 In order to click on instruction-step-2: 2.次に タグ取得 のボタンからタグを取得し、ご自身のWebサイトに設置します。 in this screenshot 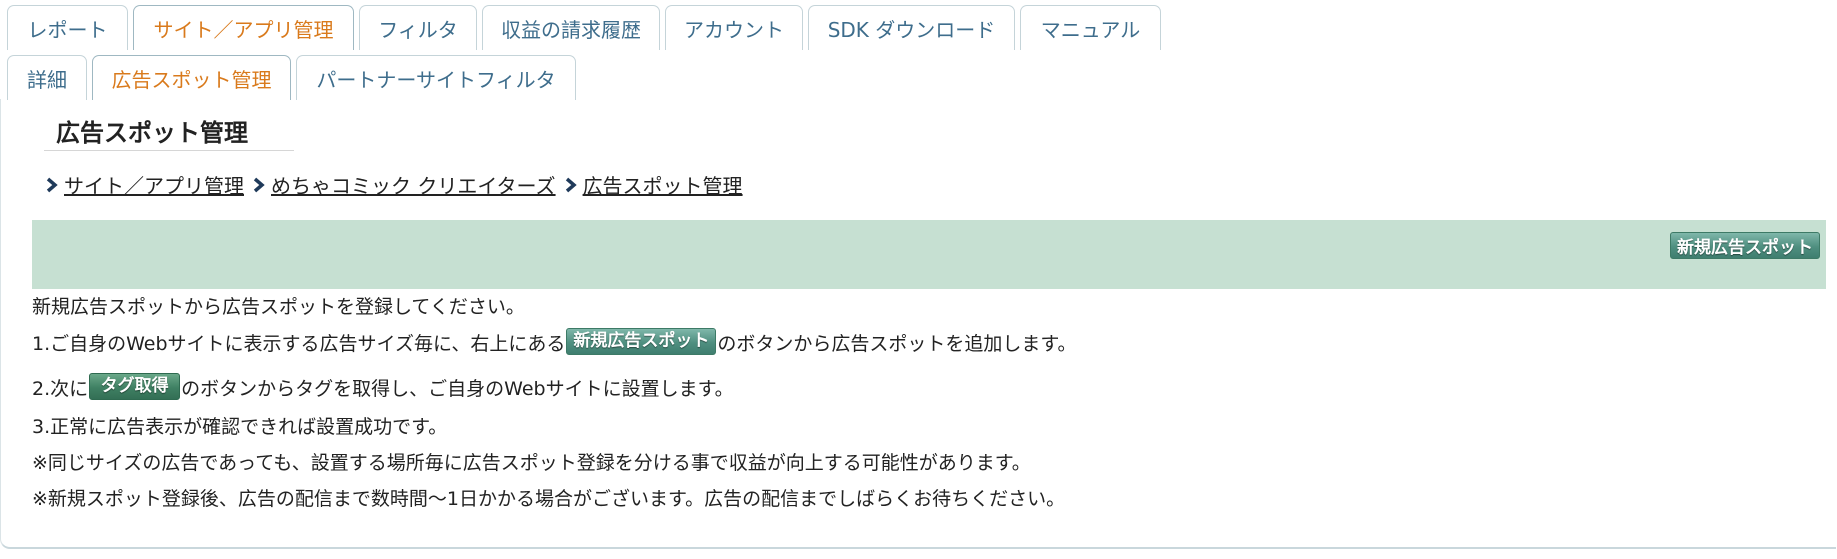, I will do `click(383, 388)`.